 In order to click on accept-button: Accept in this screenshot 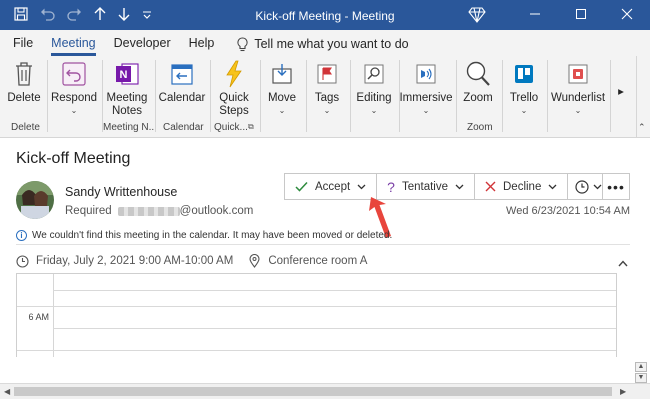, I will do `click(331, 186)`.